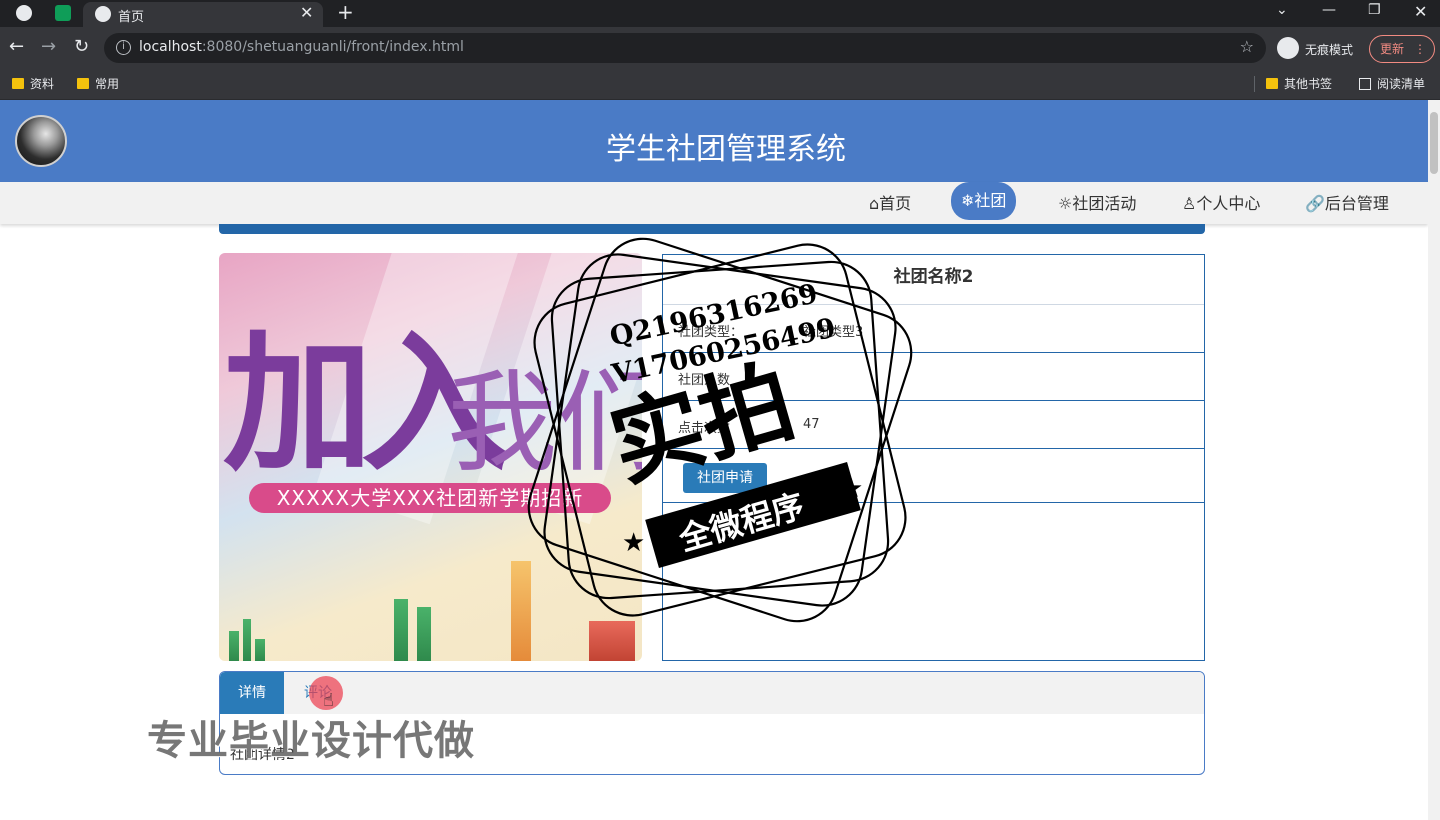 The width and height of the screenshot is (1440, 820). Describe the element at coordinates (203, 14) in the screenshot. I see `browser-tab: 首页 ✕` at that location.